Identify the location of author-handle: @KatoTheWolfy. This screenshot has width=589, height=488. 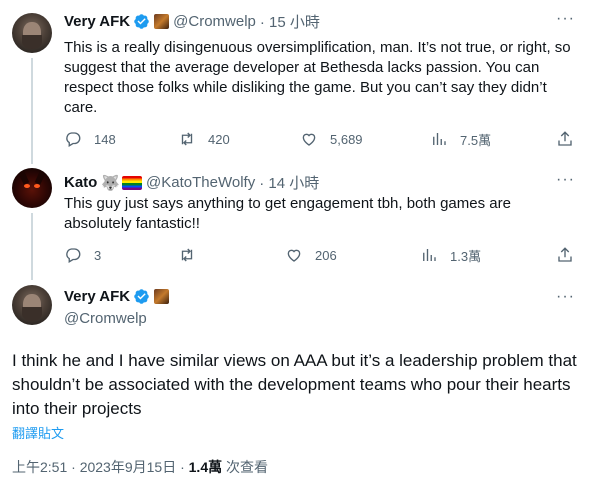
(200, 182).